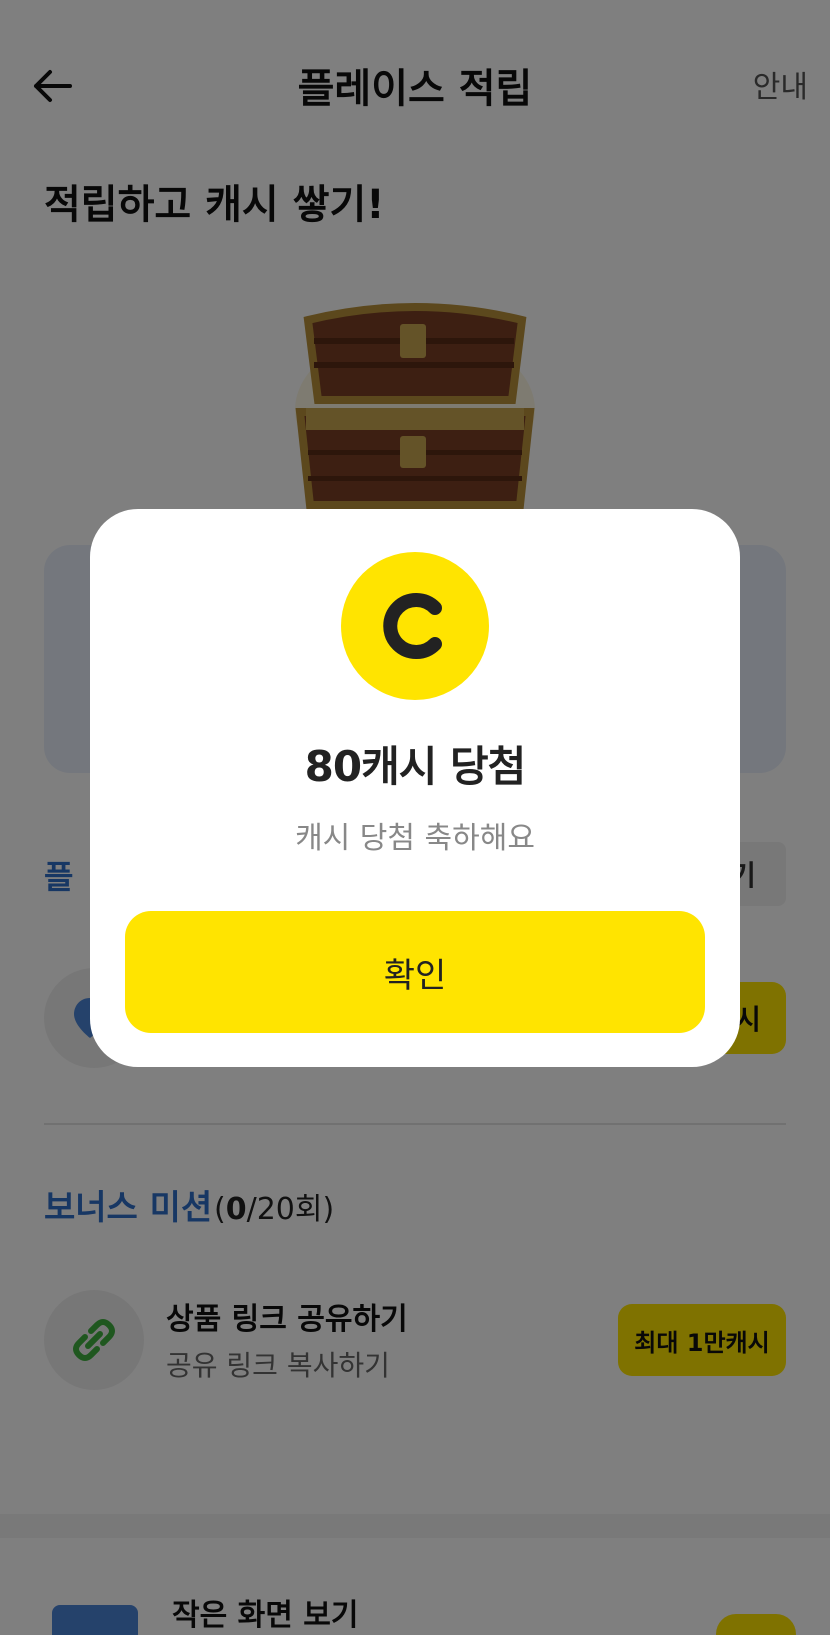  Describe the element at coordinates (415, 766) in the screenshot. I see `dialog-title: 80캐시 당첨` at that location.